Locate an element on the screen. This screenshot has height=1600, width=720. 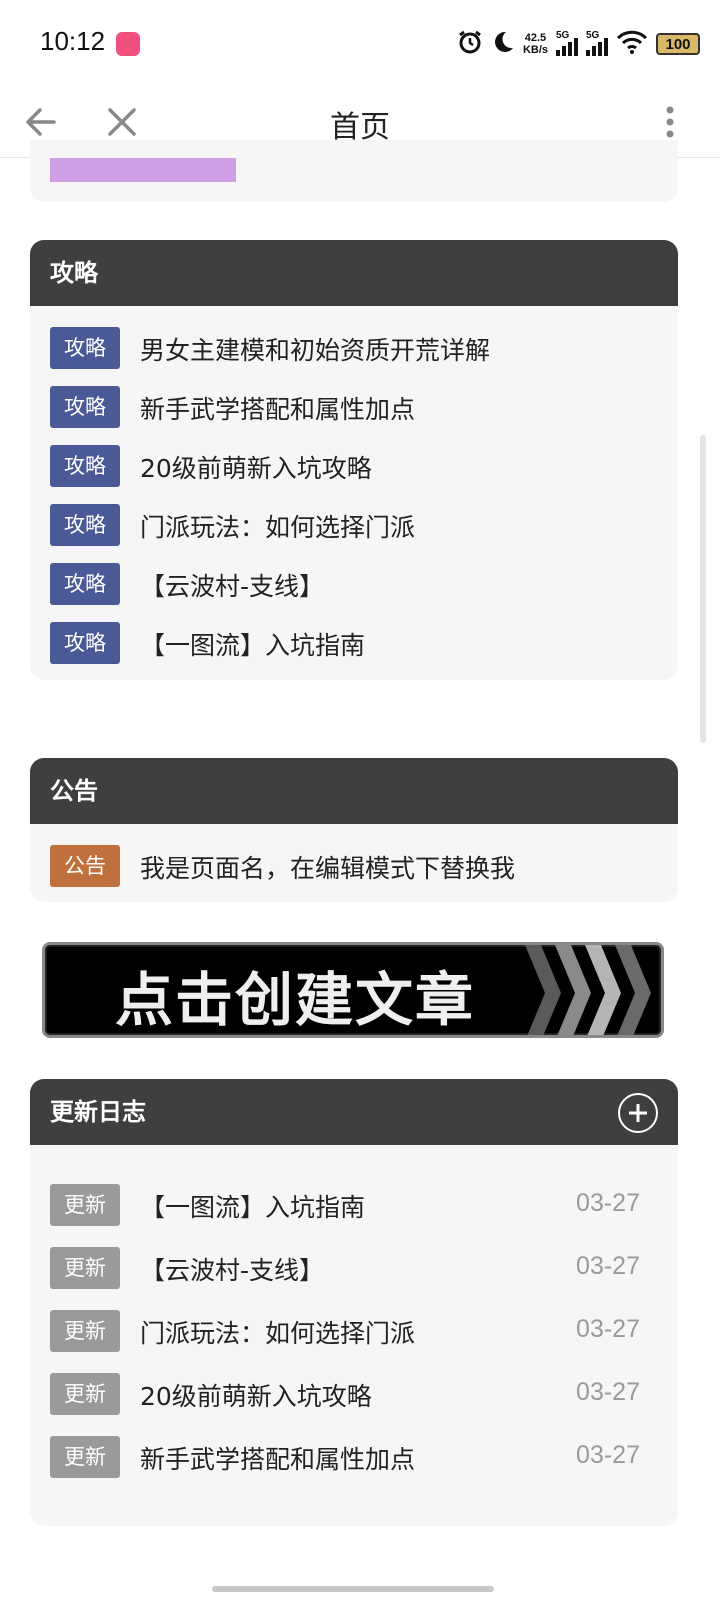
add-icon is located at coordinates (638, 1113).